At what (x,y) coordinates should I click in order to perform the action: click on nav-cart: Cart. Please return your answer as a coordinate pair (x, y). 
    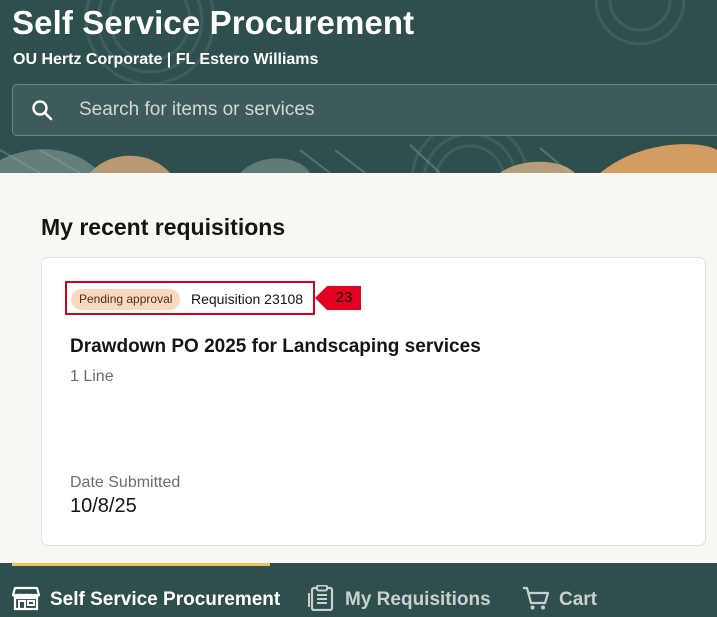
    Looking at the image, I should click on (567, 590).